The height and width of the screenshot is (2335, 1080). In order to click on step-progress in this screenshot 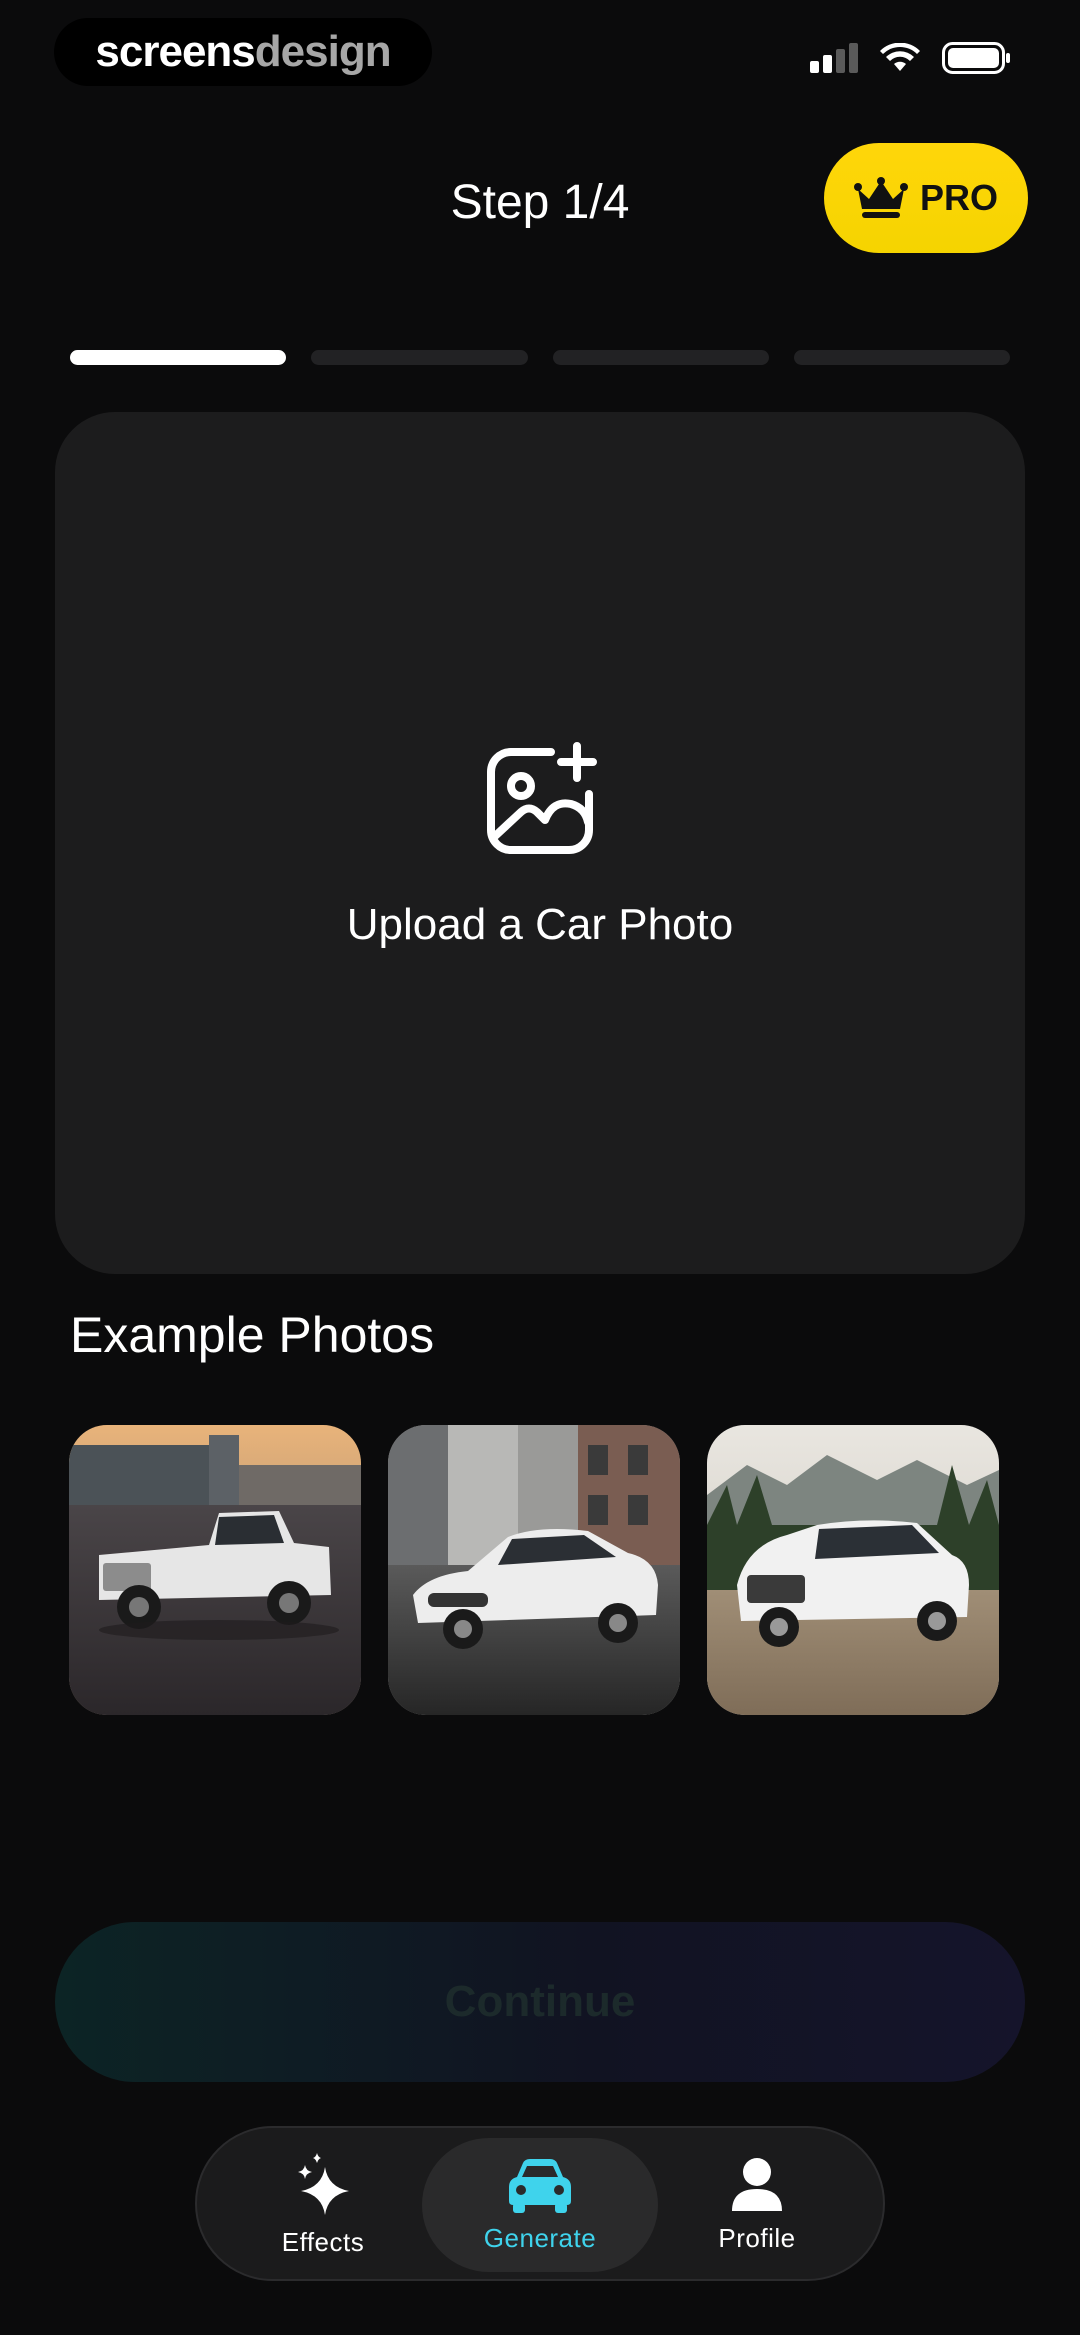, I will do `click(540, 357)`.